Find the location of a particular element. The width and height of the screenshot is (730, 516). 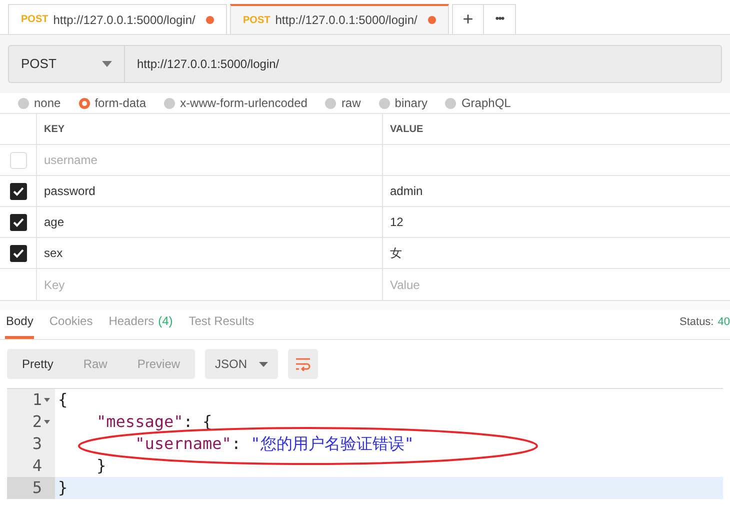

body-type-radio: raw is located at coordinates (343, 103).